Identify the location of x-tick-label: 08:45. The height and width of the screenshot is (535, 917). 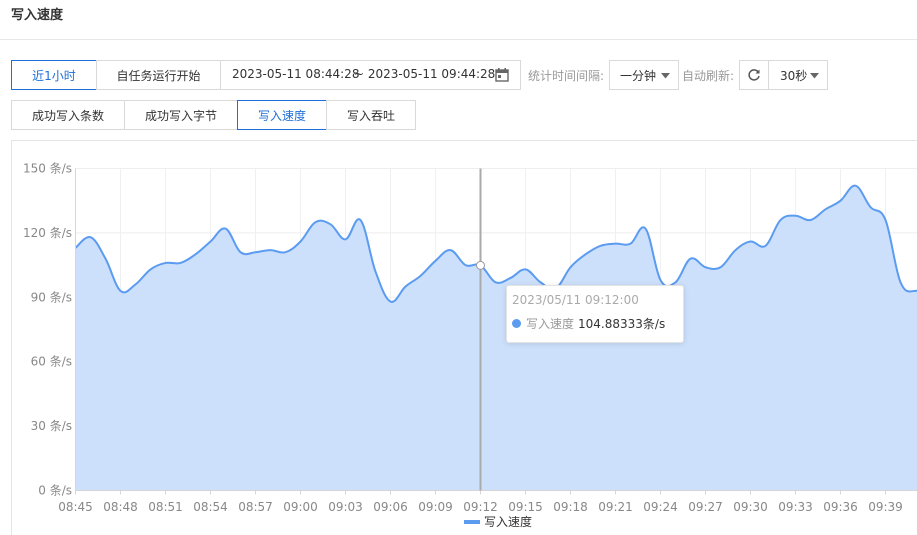
(75, 507).